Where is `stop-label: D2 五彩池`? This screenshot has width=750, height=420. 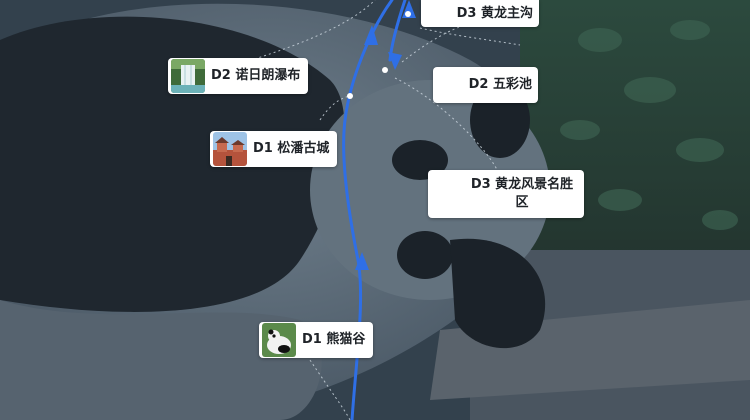 stop-label: D2 五彩池 is located at coordinates (500, 84).